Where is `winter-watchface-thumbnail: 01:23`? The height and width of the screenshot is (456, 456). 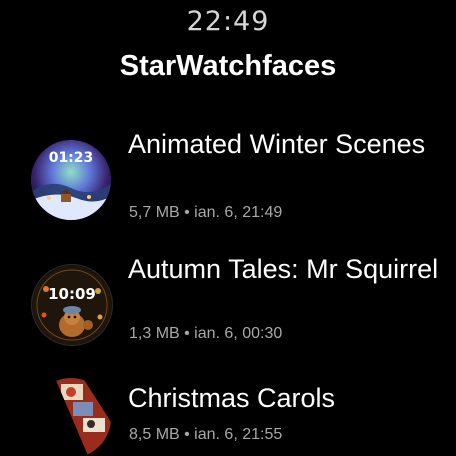 winter-watchface-thumbnail: 01:23 is located at coordinates (71, 180).